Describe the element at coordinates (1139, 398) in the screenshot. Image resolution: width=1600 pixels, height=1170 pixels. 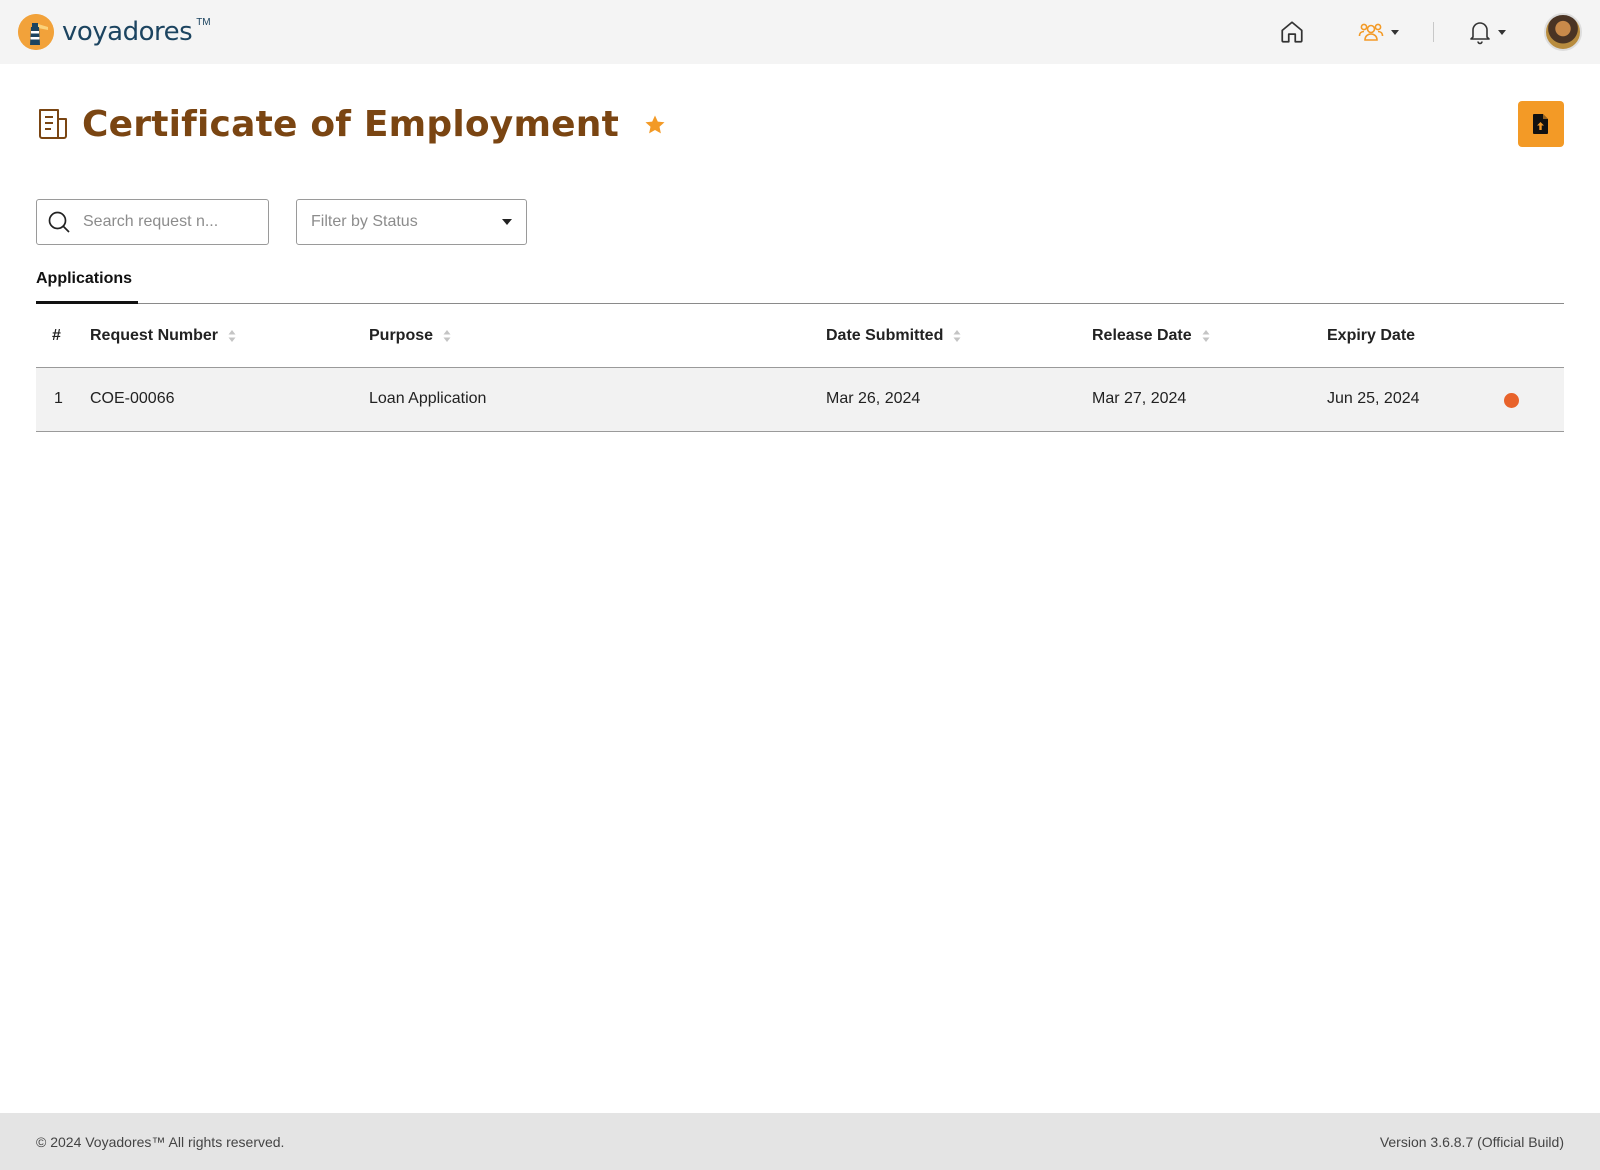
I see `release-date-cell: Mar 27, 2024` at that location.